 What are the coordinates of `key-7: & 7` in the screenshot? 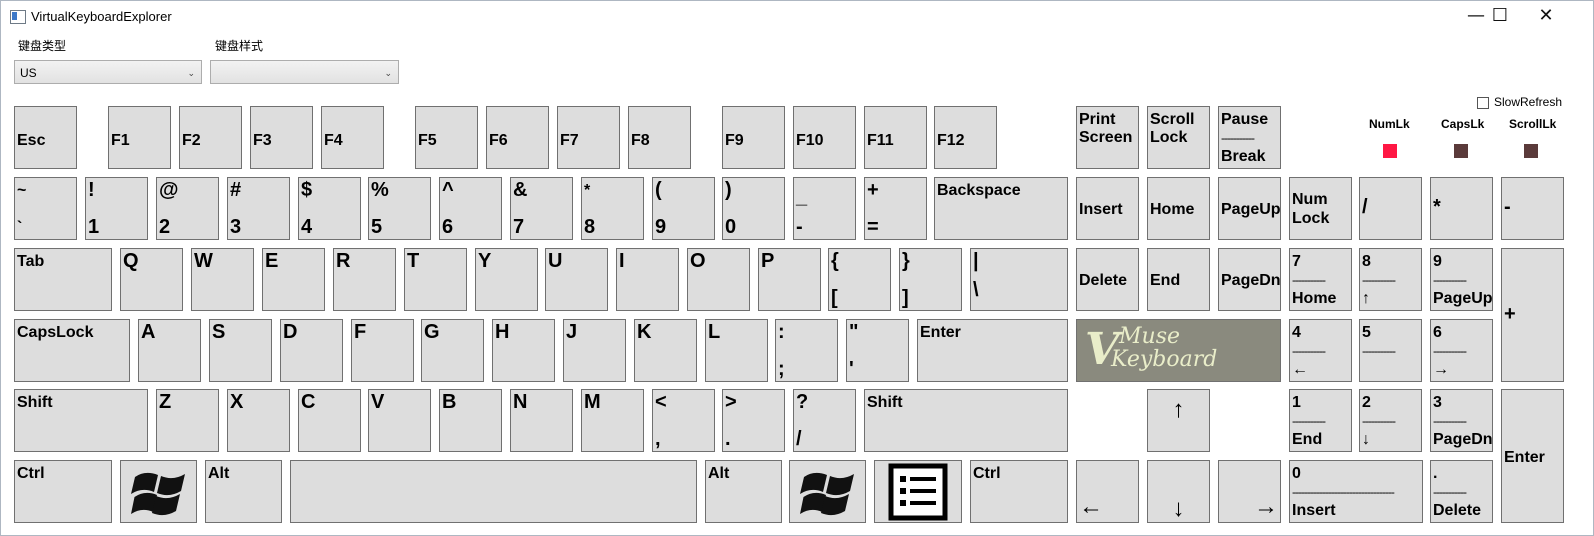 It's located at (541, 208).